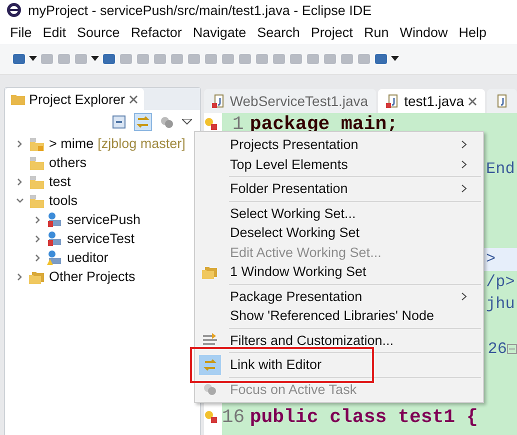 This screenshot has height=435, width=517. I want to click on collapse-all-icon, so click(119, 122).